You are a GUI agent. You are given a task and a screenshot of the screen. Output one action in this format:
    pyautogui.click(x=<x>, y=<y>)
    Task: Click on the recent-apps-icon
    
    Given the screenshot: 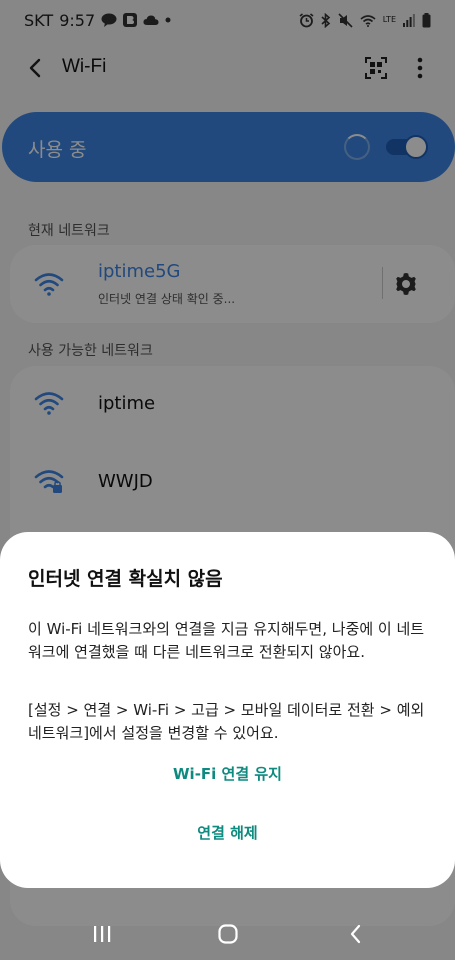 What is the action you would take?
    pyautogui.click(x=102, y=934)
    